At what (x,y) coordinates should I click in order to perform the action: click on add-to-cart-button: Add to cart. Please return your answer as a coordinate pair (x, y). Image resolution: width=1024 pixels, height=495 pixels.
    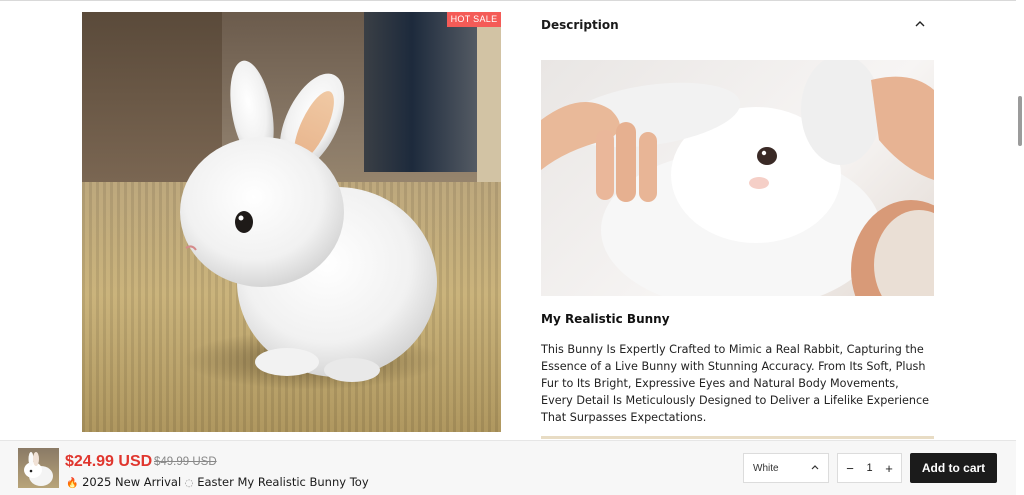
    Looking at the image, I should click on (953, 468).